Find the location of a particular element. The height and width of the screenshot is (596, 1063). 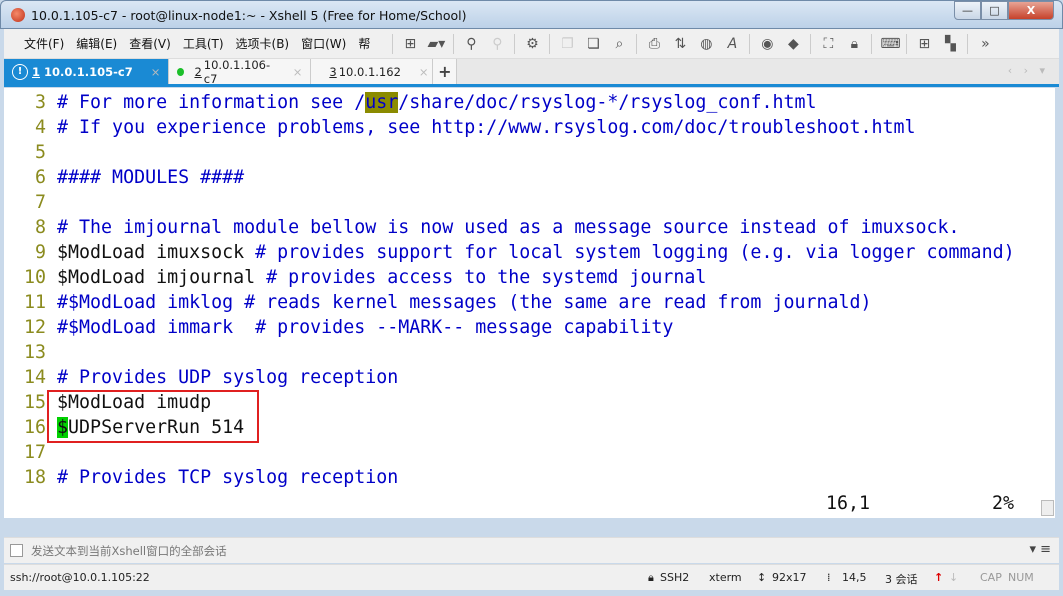

add-tab-icon: ⊞ is located at coordinates (924, 44).